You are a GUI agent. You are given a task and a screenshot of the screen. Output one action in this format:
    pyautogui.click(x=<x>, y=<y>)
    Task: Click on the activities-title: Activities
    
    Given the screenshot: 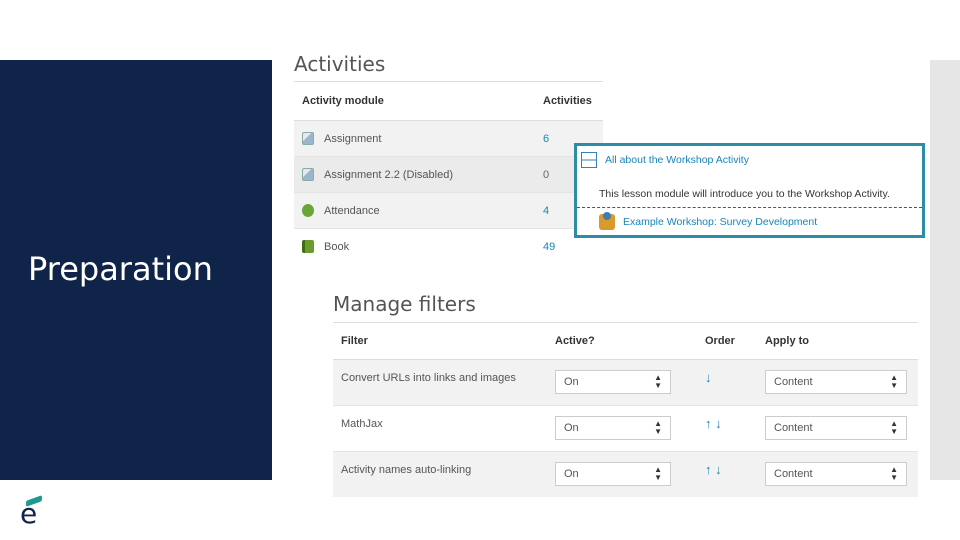 What is the action you would take?
    pyautogui.click(x=340, y=64)
    